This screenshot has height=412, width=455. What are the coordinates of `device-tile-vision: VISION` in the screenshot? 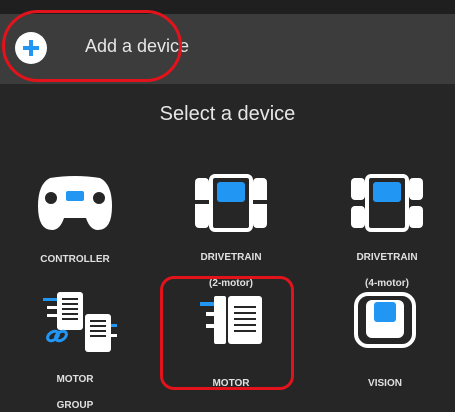 It's located at (385, 340).